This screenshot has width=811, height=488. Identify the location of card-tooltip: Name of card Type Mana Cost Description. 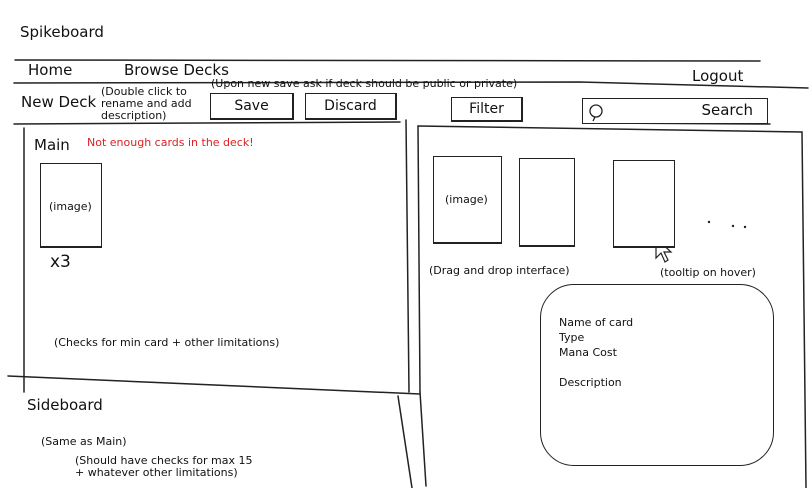
(657, 375).